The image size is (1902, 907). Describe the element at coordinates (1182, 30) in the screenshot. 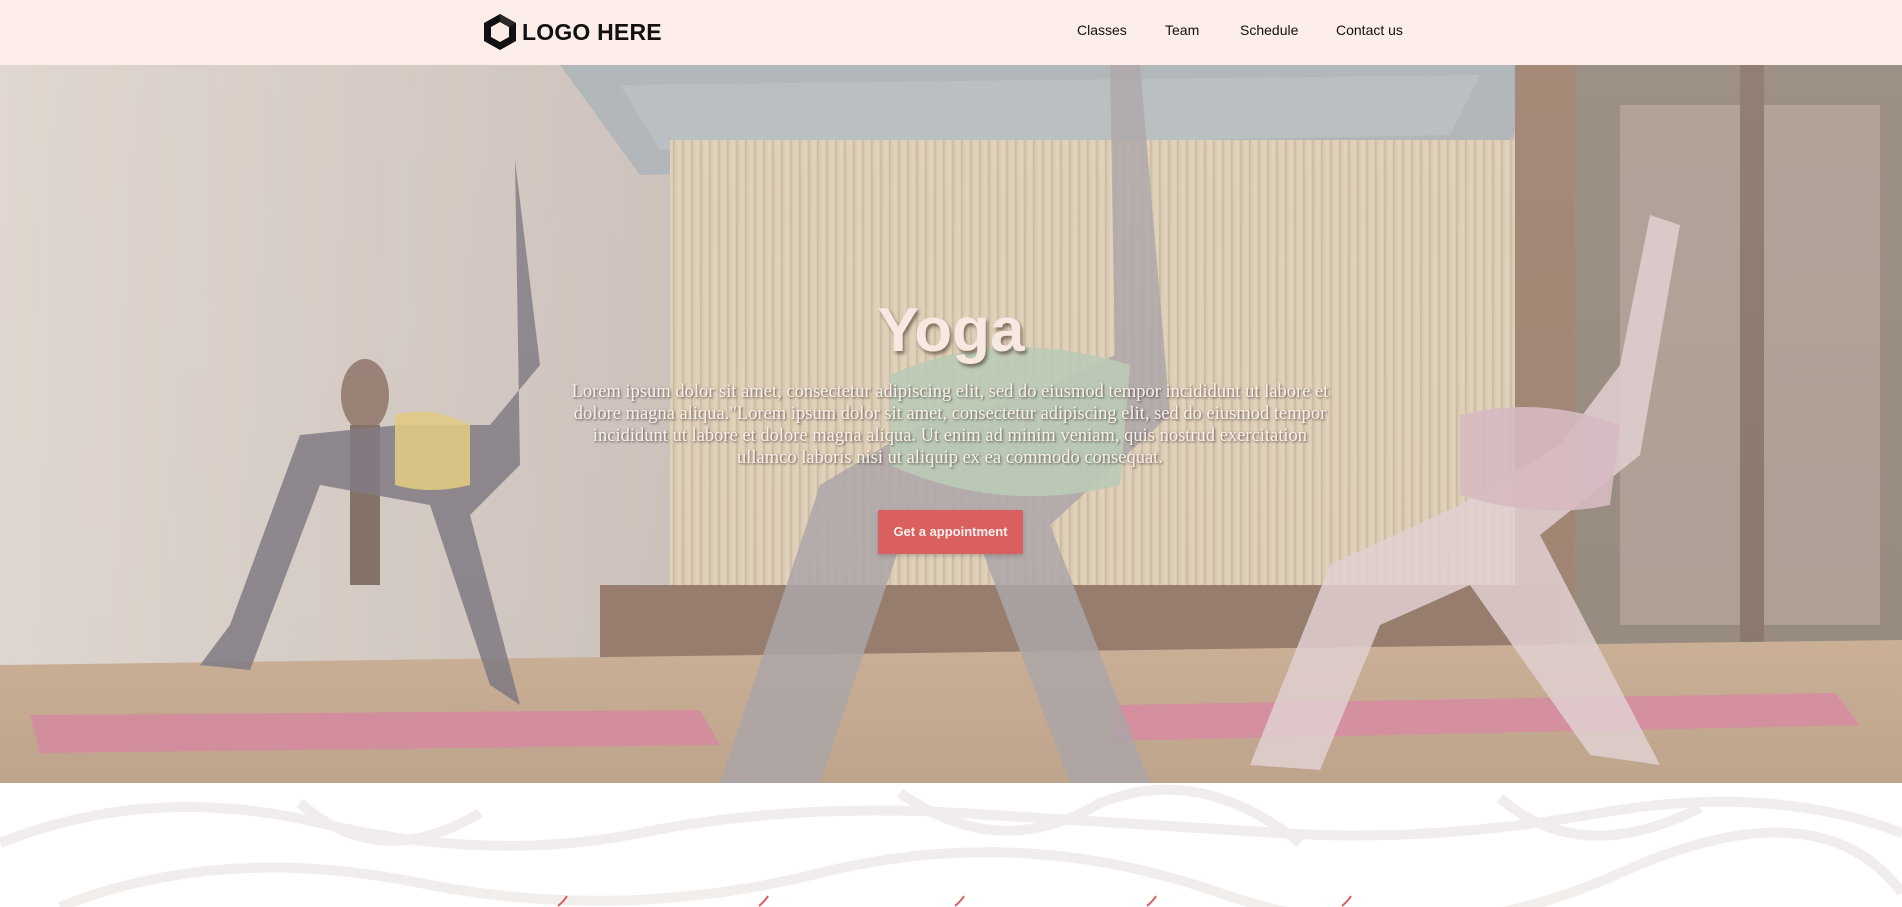

I see `nav-item-team: Team` at that location.